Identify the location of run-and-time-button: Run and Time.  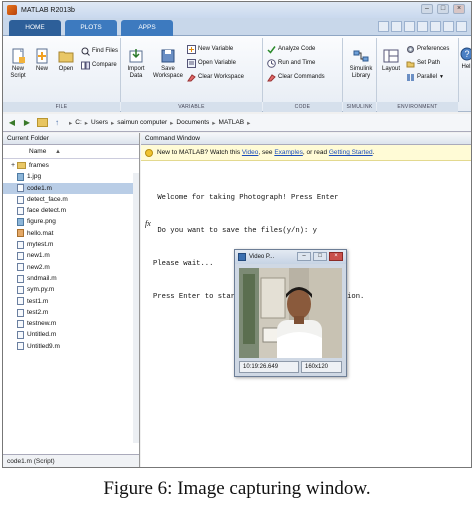
(291, 63).